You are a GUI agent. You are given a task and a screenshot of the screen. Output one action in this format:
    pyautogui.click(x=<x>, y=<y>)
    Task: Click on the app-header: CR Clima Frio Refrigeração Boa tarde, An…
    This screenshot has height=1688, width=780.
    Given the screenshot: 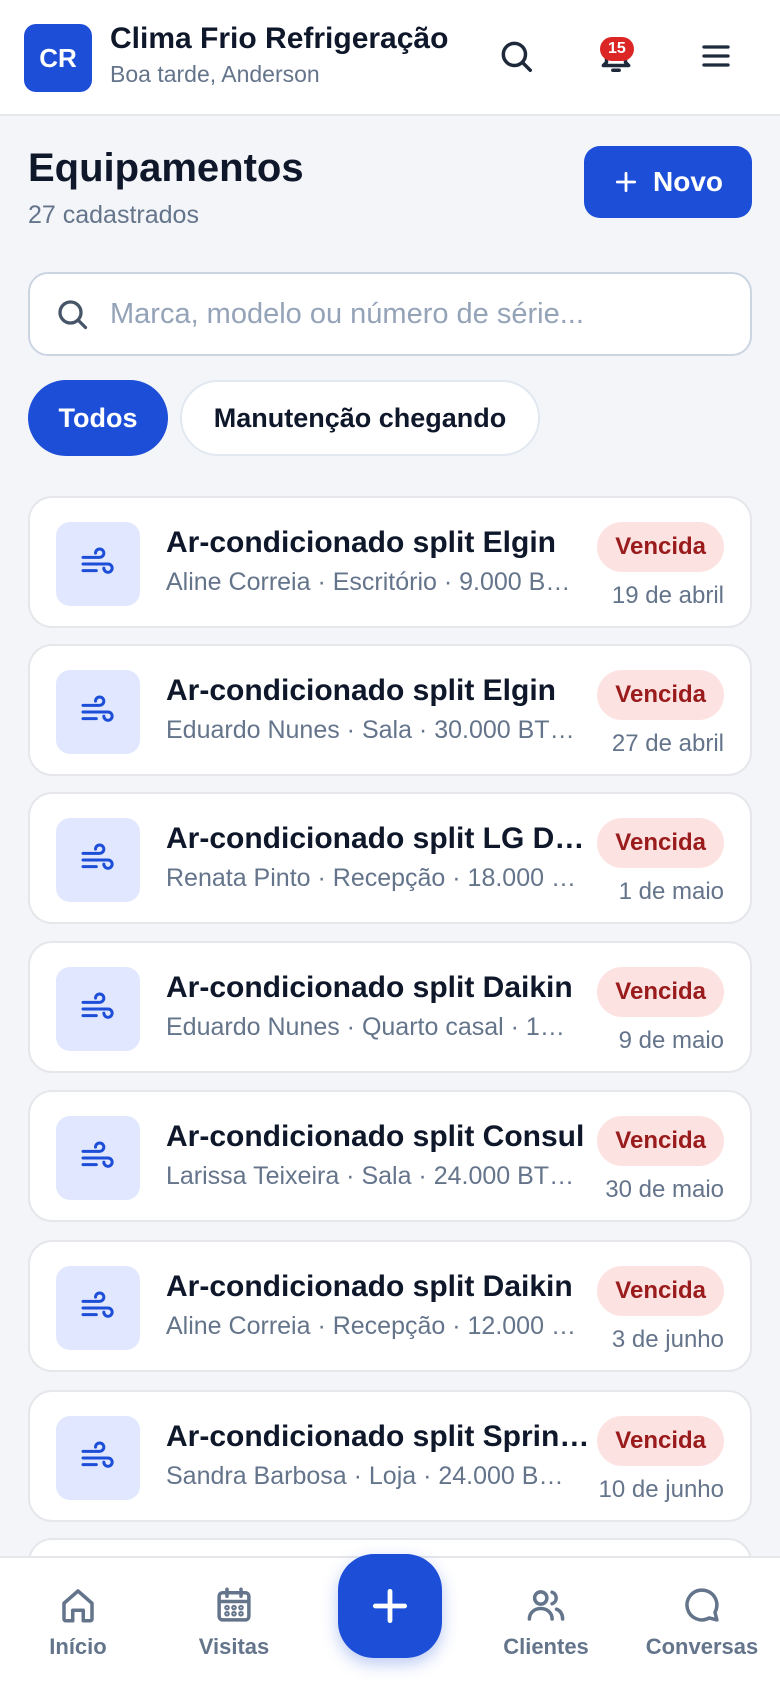 What is the action you would take?
    pyautogui.click(x=390, y=58)
    